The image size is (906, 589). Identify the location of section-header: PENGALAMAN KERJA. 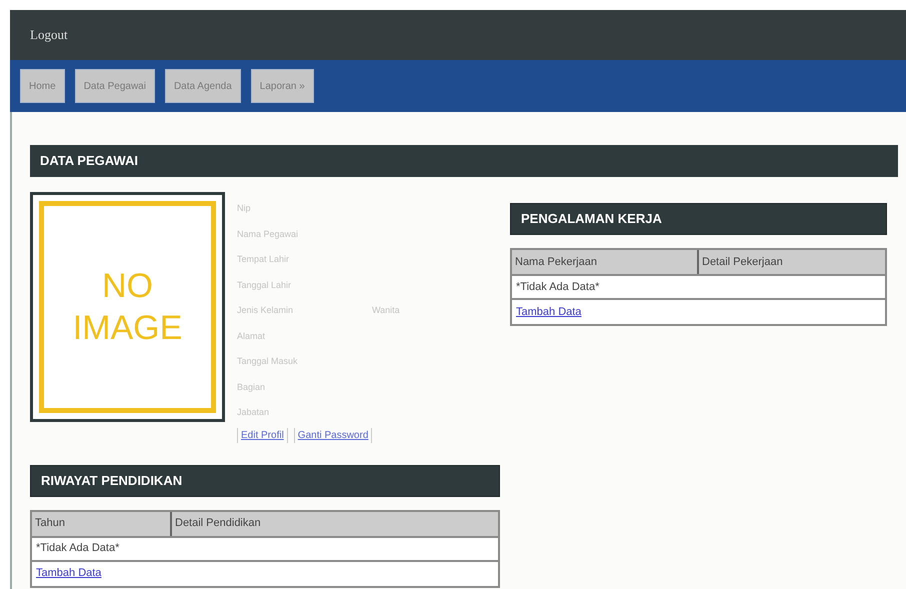
(698, 219).